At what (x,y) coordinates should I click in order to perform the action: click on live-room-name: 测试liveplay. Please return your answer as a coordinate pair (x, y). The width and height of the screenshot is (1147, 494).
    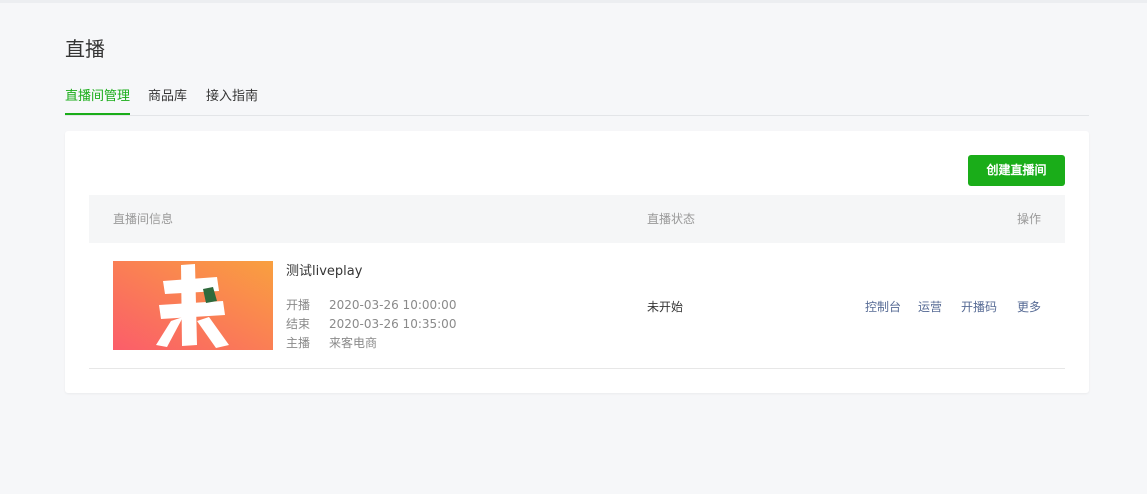
    Looking at the image, I should click on (324, 271).